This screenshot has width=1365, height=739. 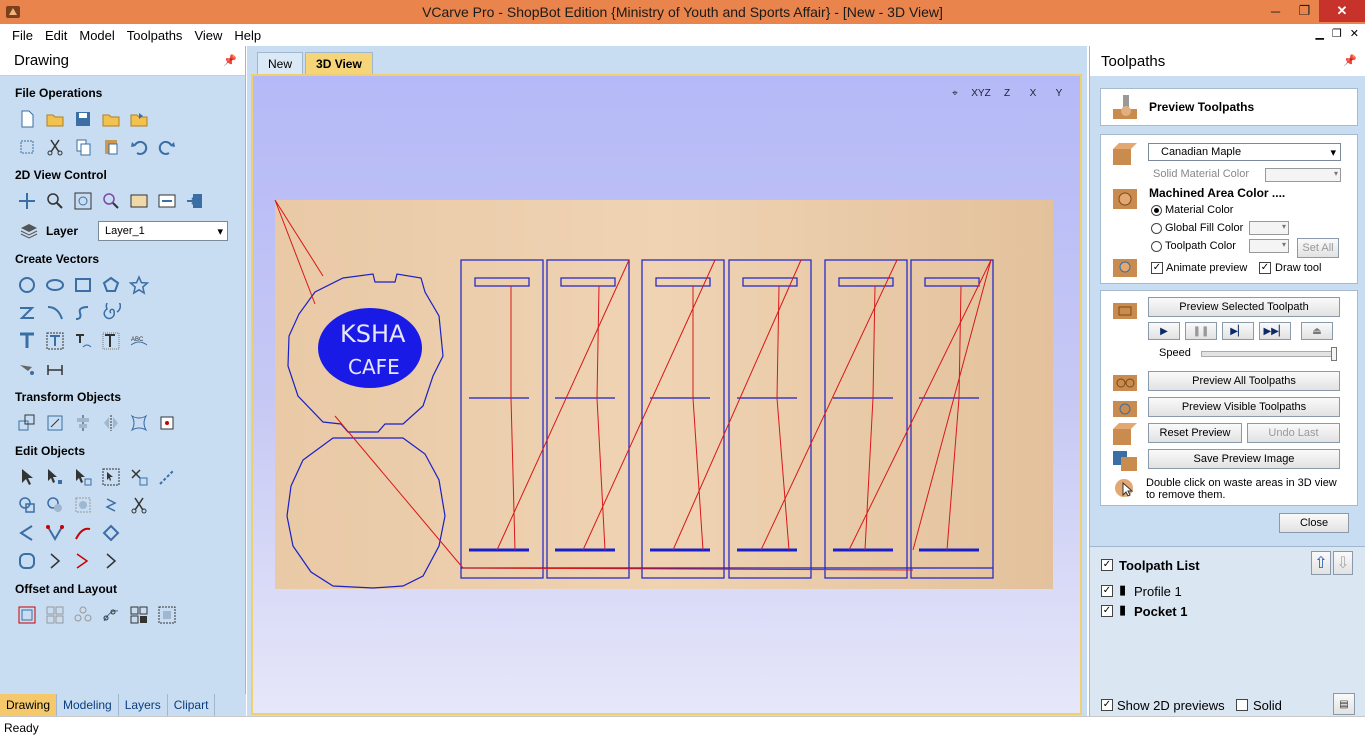 What do you see at coordinates (1107, 591) in the screenshot?
I see `profile-1-checkbox: ✓` at bounding box center [1107, 591].